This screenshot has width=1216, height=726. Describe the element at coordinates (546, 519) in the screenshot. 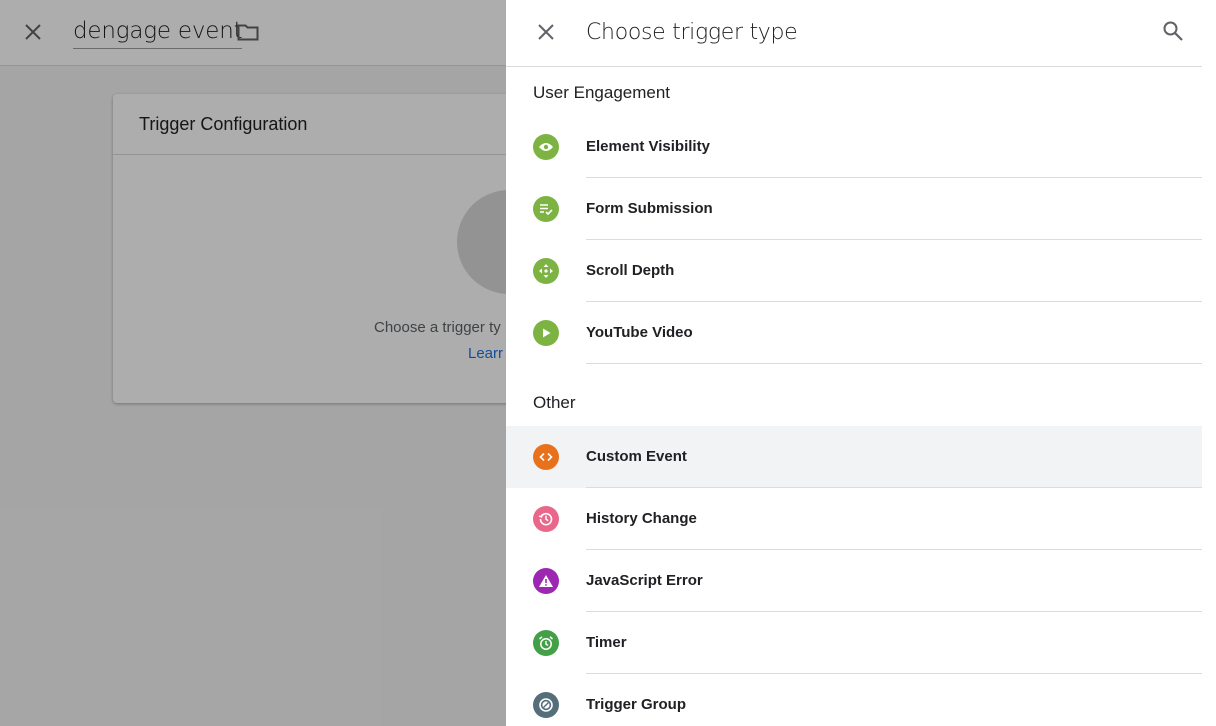

I see `history-icon` at that location.